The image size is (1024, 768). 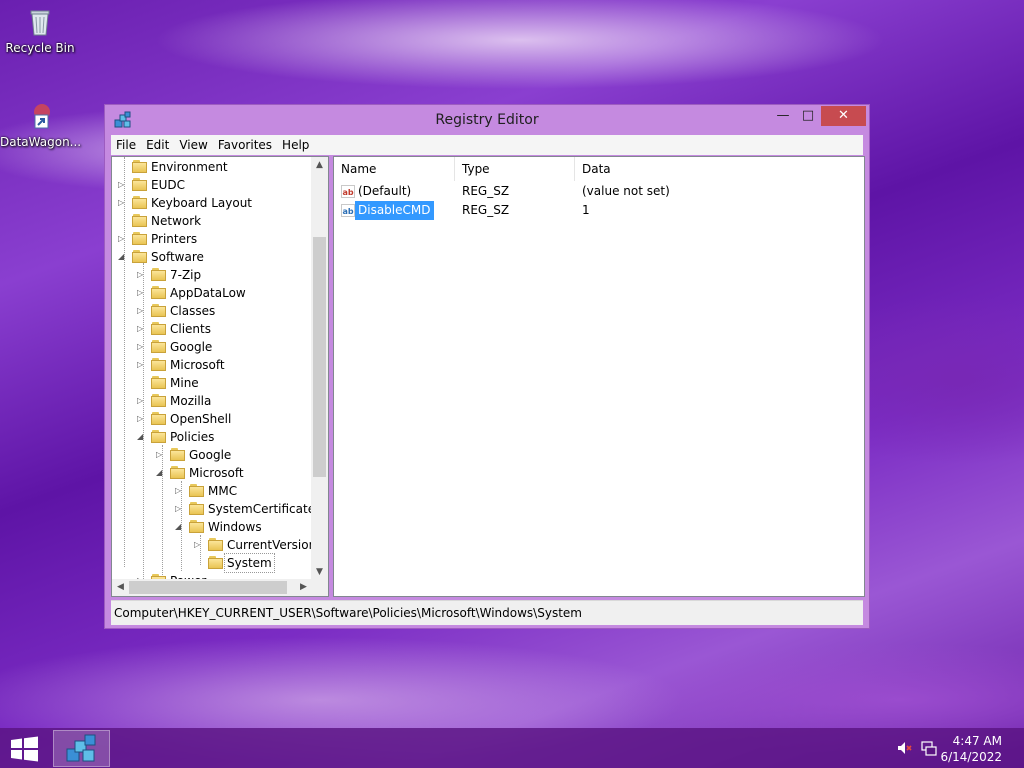 What do you see at coordinates (212, 527) in the screenshot?
I see `tree-item: ◢ Windows` at bounding box center [212, 527].